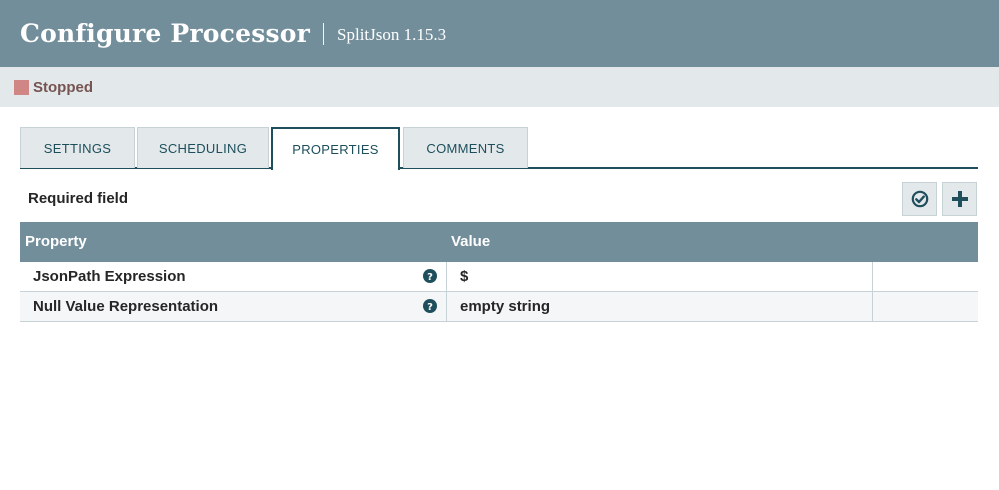 The image size is (999, 490). What do you see at coordinates (499, 242) in the screenshot?
I see `table-header: Property Value` at bounding box center [499, 242].